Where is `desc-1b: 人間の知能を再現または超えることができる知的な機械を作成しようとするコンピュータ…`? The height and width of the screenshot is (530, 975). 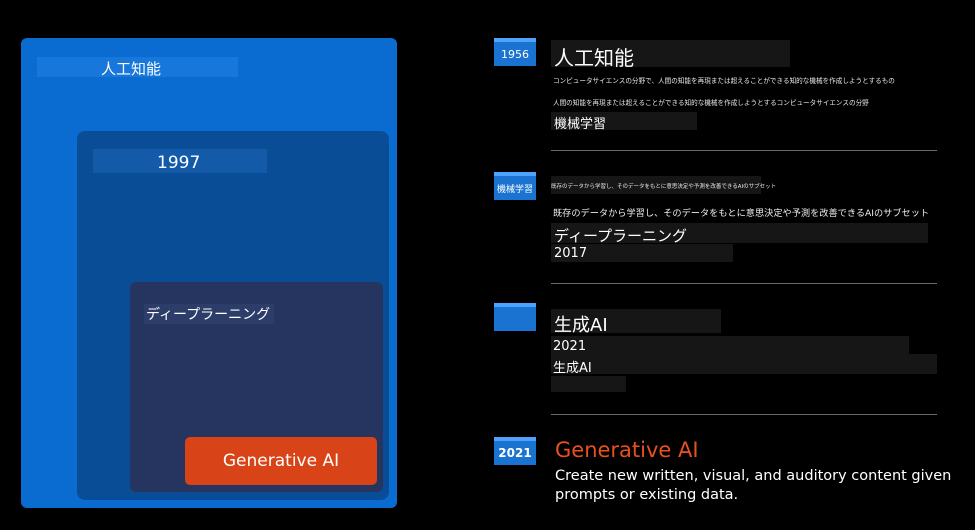 desc-1b: 人間の知能を再現または超えることができる知的な機械を作成しようとするコンピュータ… is located at coordinates (711, 103).